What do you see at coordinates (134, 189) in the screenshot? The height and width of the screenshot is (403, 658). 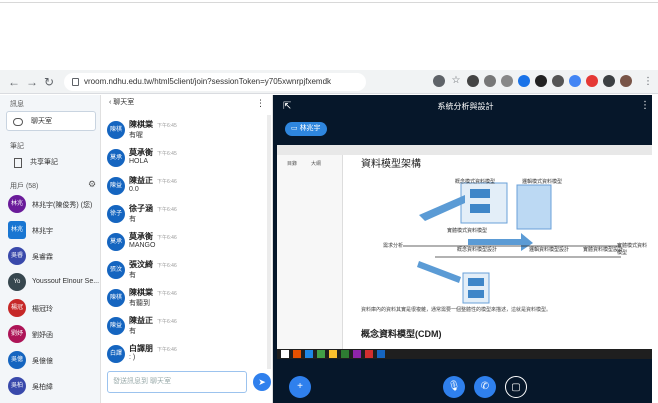 I see `message-text: 0.0` at bounding box center [134, 189].